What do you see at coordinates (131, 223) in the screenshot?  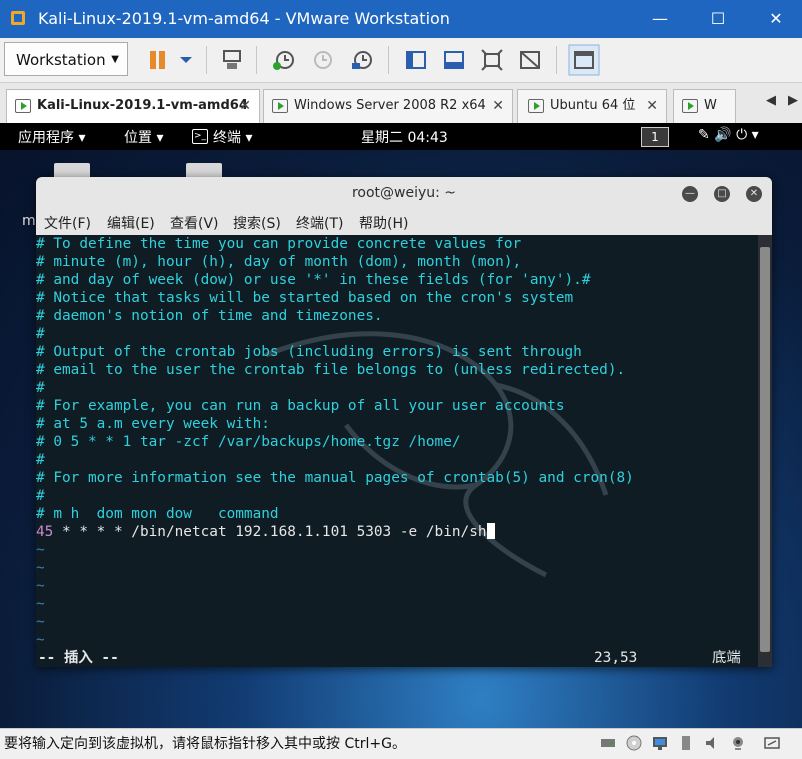 I see `menu-edit: 编辑(E)` at bounding box center [131, 223].